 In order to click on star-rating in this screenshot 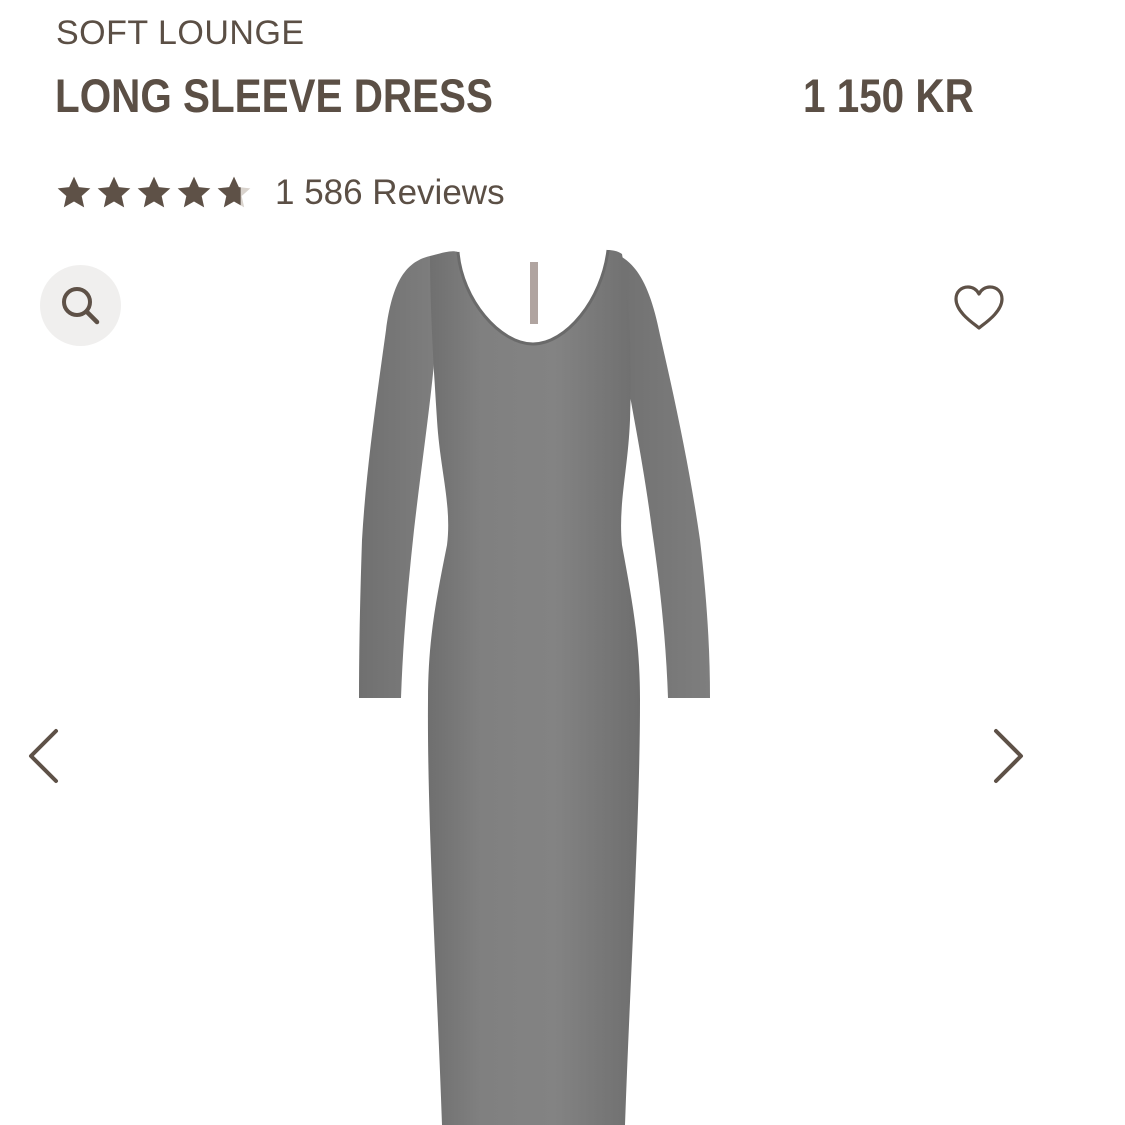, I will do `click(154, 193)`.